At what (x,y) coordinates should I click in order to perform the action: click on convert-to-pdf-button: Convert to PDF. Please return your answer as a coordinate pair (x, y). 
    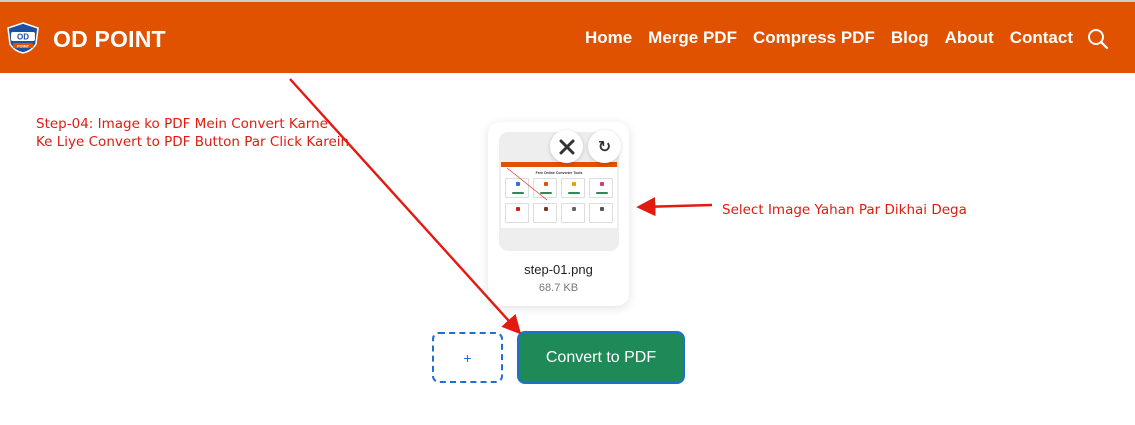
    Looking at the image, I should click on (601, 357).